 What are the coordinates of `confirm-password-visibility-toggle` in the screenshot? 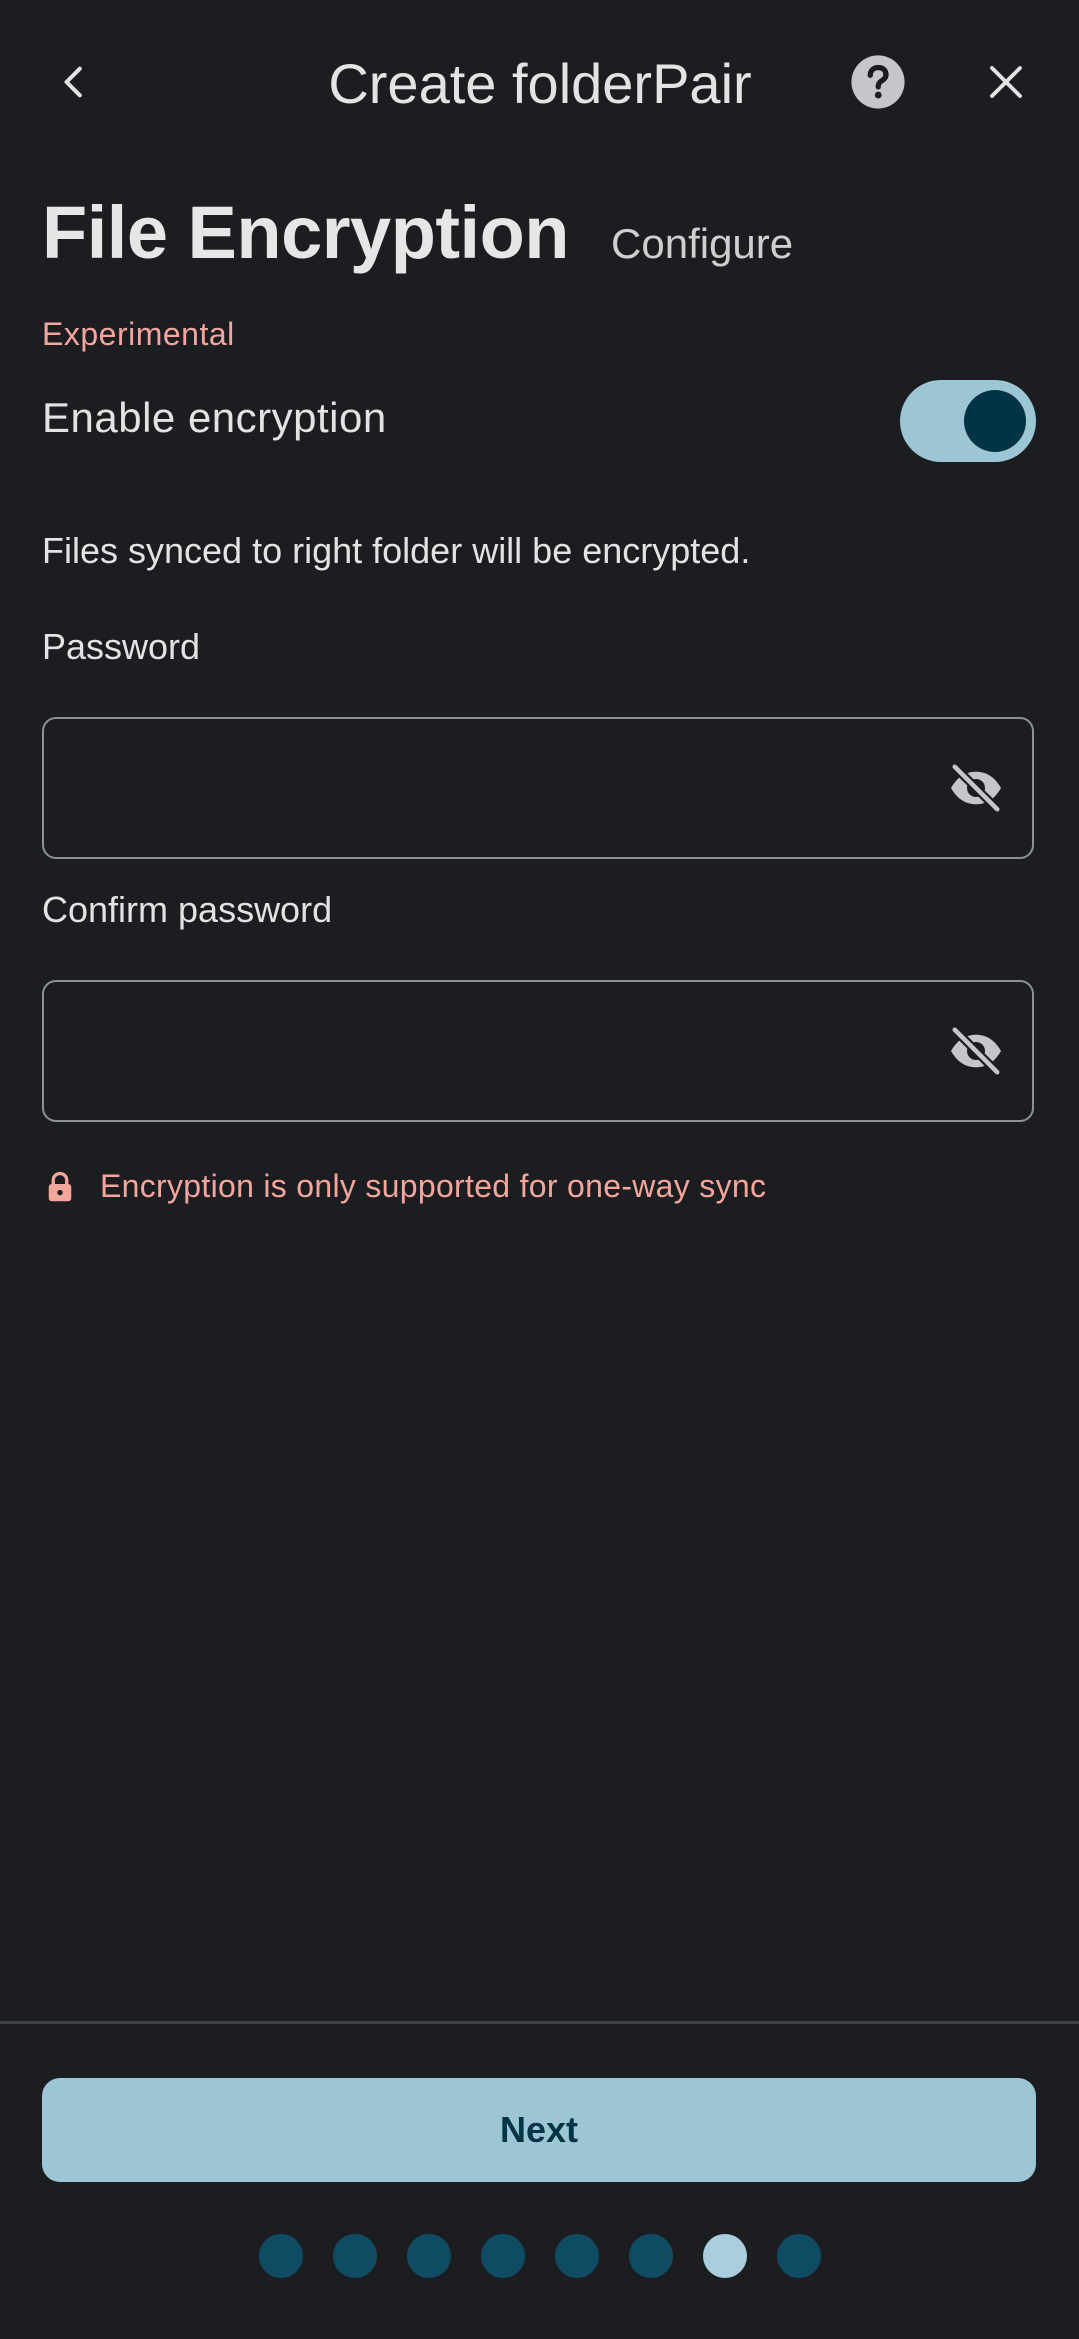 It's located at (976, 1051).